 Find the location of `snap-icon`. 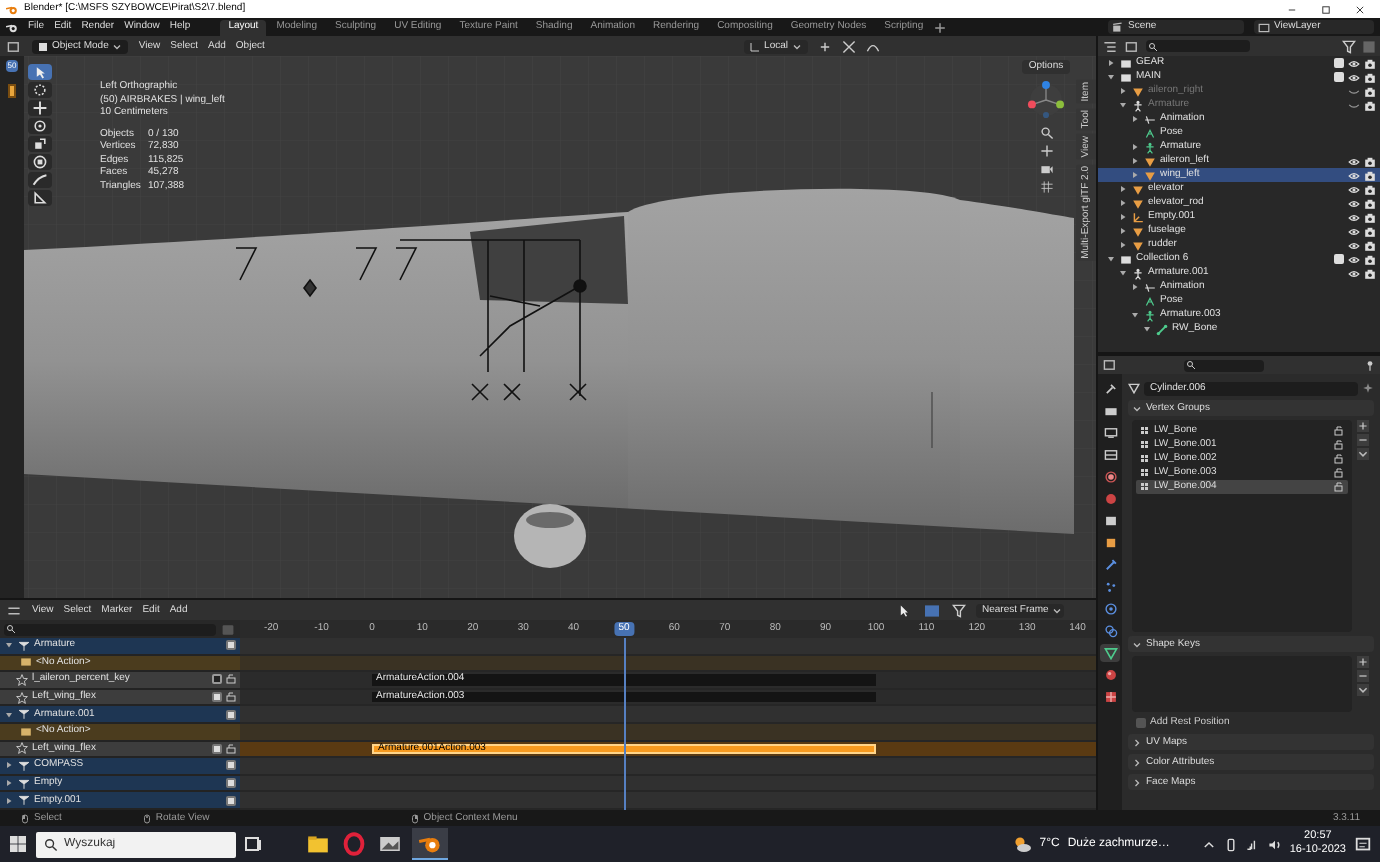

snap-icon is located at coordinates (849, 46).